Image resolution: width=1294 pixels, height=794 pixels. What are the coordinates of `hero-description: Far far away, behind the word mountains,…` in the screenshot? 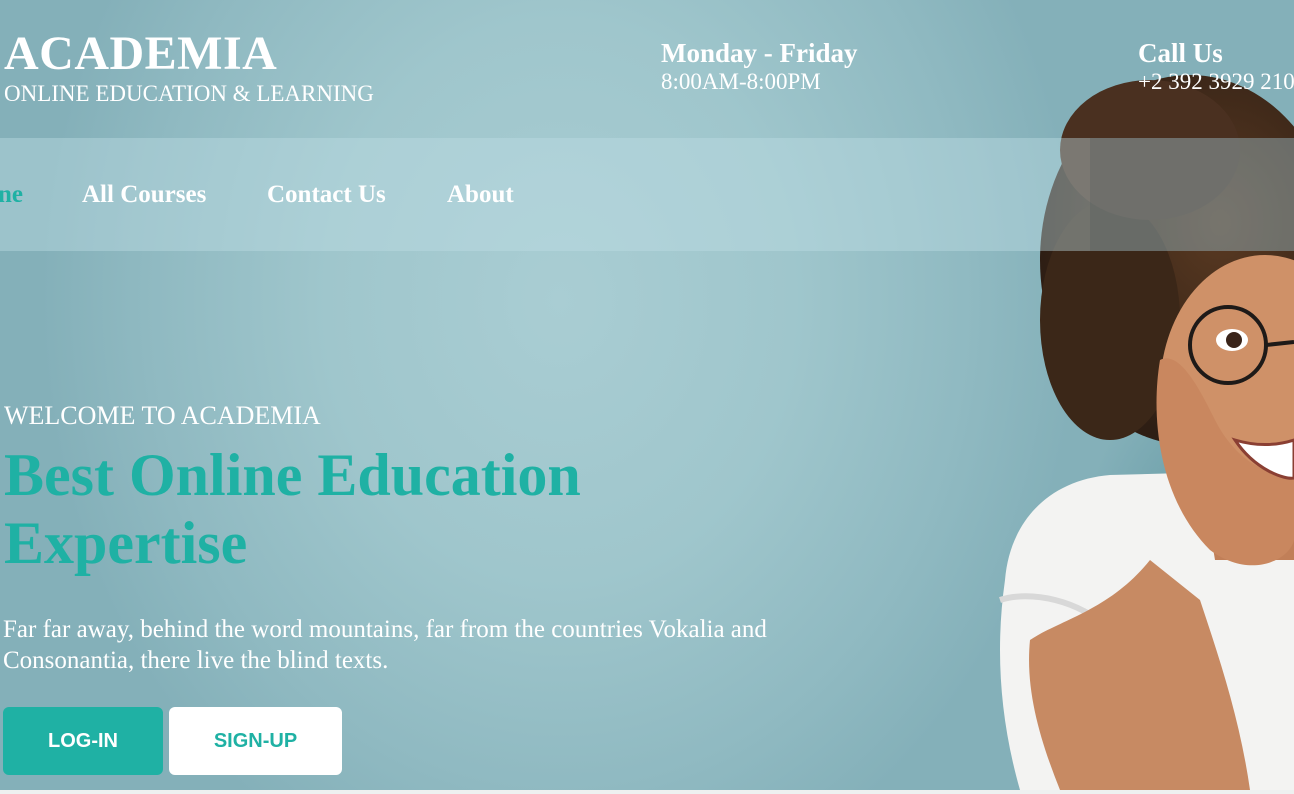 It's located at (385, 645).